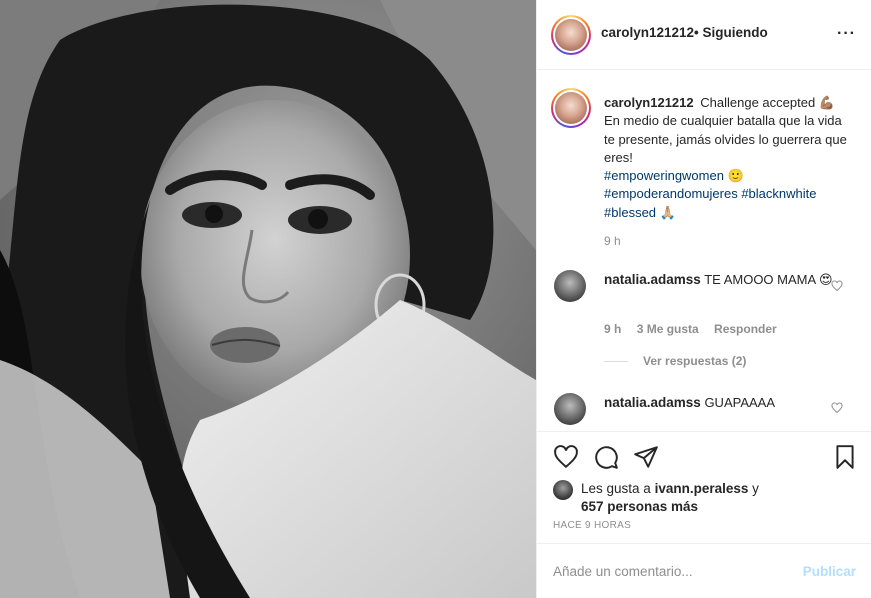 The width and height of the screenshot is (871, 598). Describe the element at coordinates (755, 488) in the screenshot. I see `likes-conj: y` at that location.